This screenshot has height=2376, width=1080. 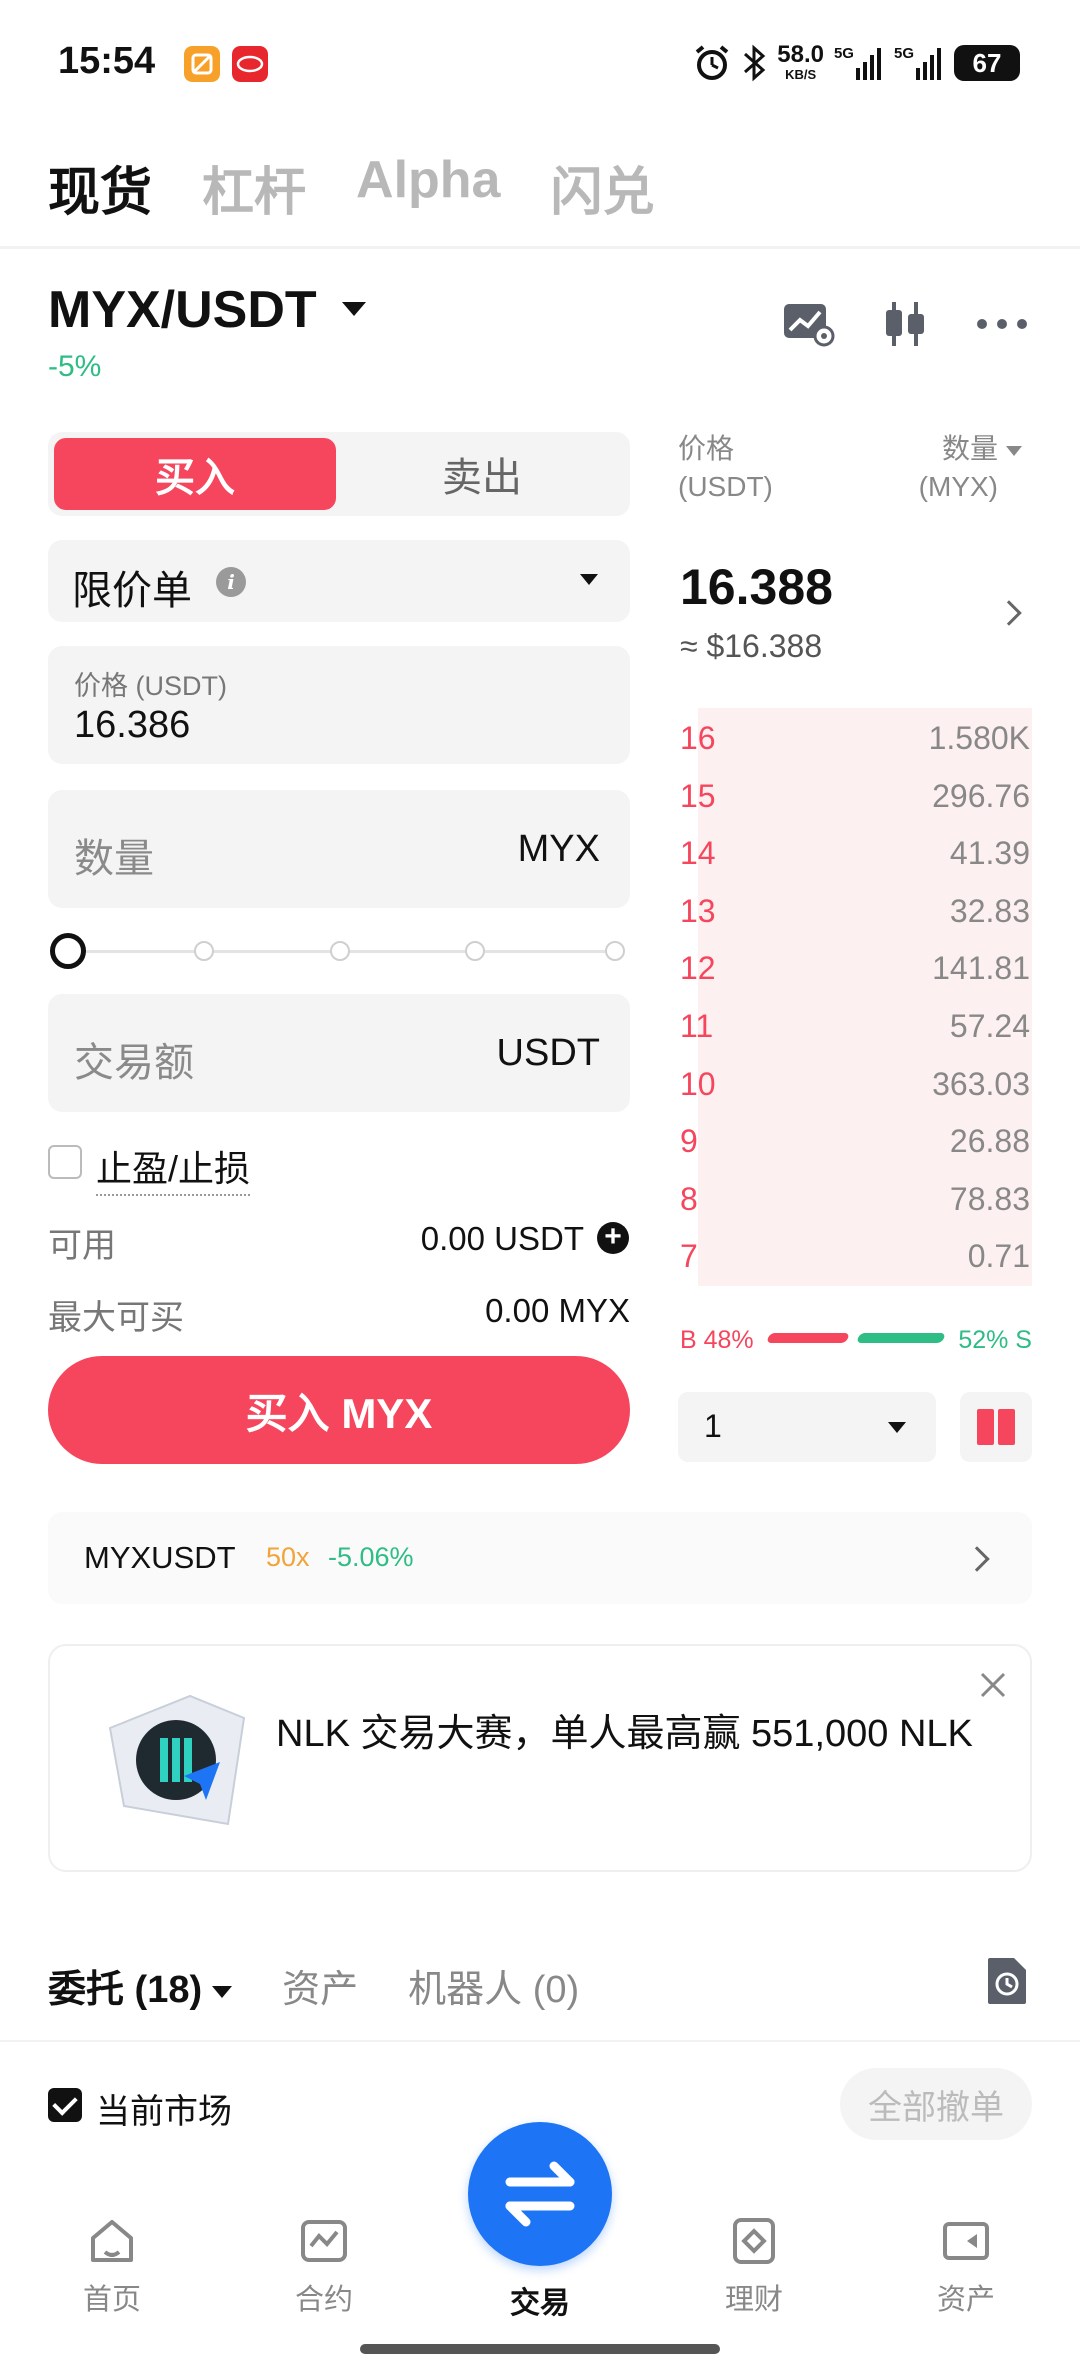 I want to click on promo-banner-text: NLK 交易大赛，单人最高赢 551,000 NLK, so click(x=624, y=1734).